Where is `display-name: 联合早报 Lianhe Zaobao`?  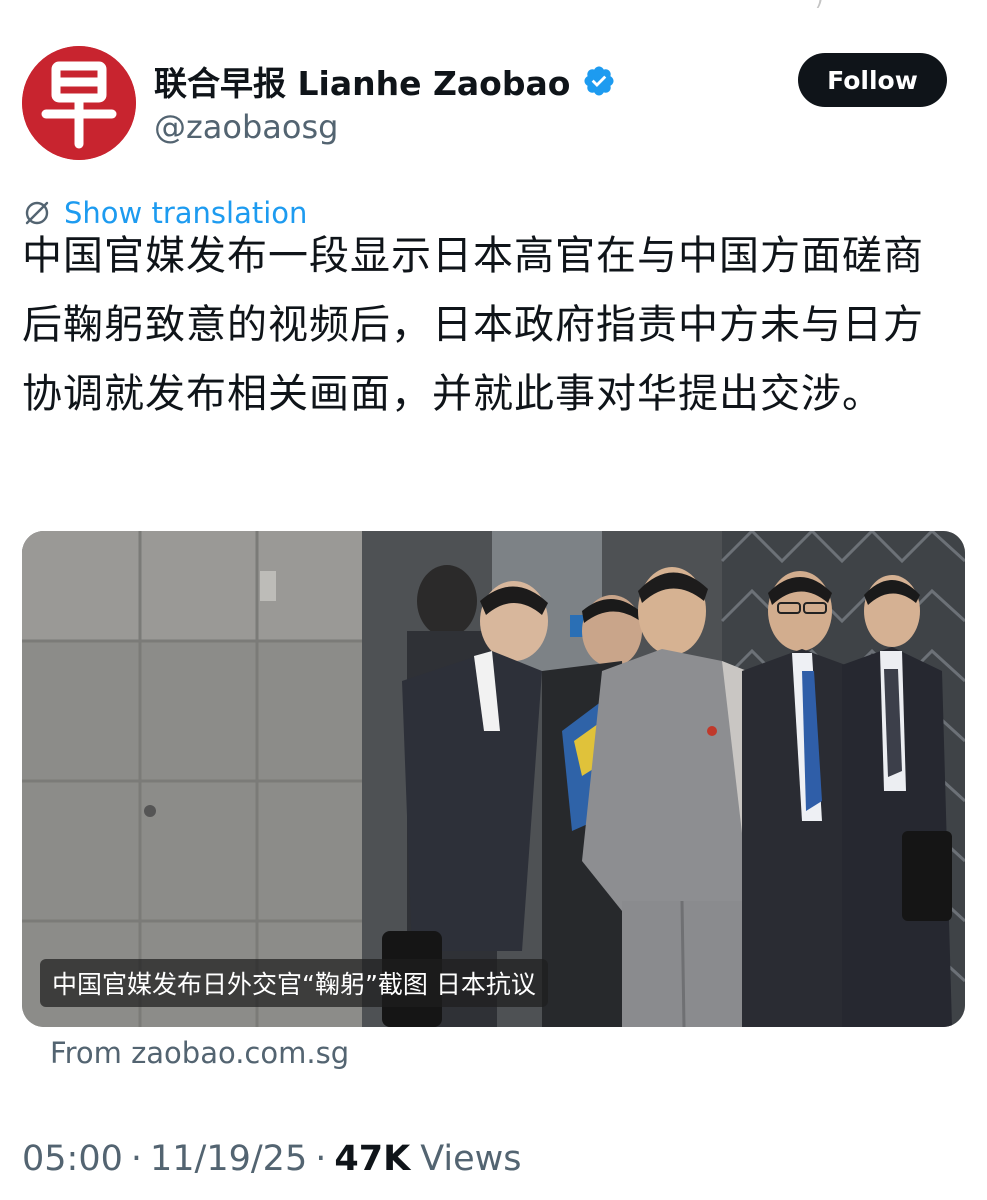
display-name: 联合早报 Lianhe Zaobao is located at coordinates (362, 81).